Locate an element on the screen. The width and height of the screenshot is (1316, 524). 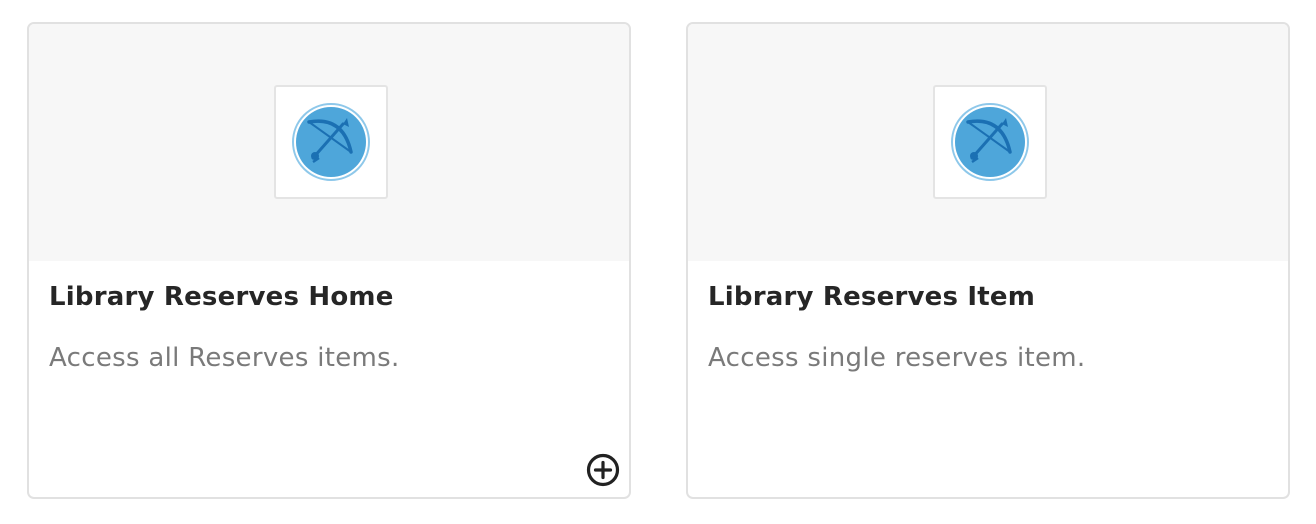
card-title: Library Reserves Home is located at coordinates (221, 297).